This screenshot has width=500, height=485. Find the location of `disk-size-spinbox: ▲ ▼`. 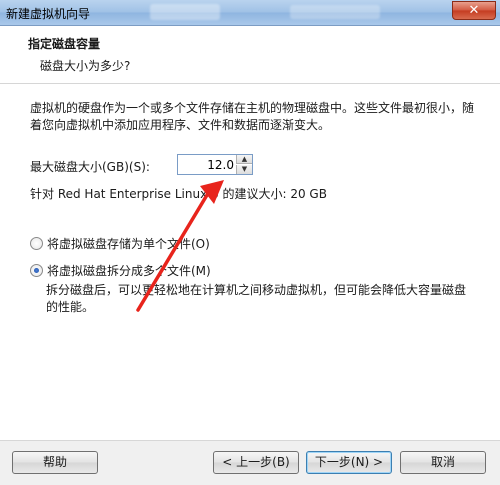

disk-size-spinbox: ▲ ▼ is located at coordinates (215, 164).